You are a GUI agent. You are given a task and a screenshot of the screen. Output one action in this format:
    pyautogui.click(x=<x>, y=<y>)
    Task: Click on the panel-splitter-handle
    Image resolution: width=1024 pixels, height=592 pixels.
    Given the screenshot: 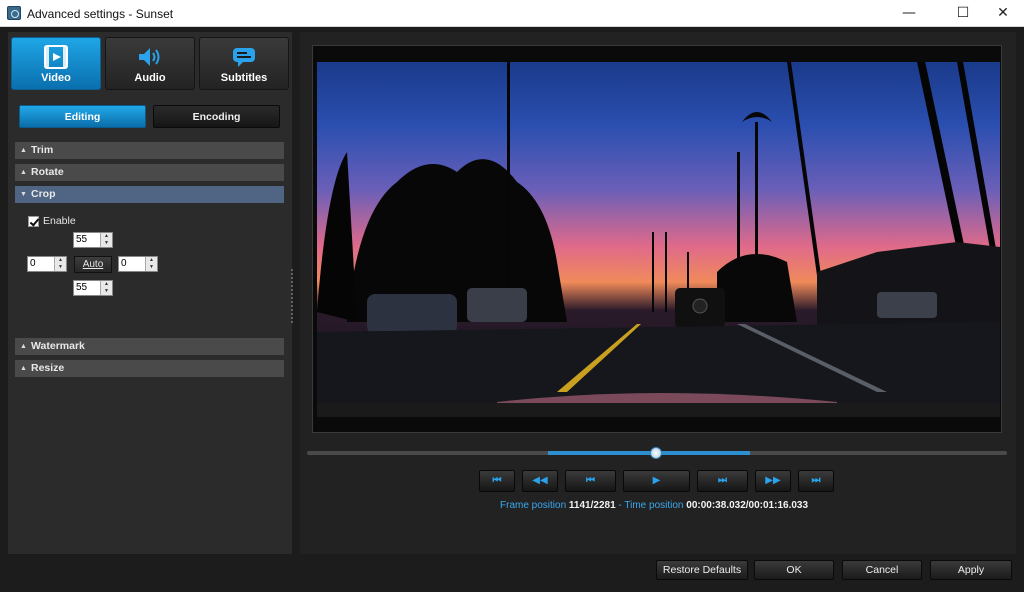 What is the action you would take?
    pyautogui.click(x=292, y=296)
    